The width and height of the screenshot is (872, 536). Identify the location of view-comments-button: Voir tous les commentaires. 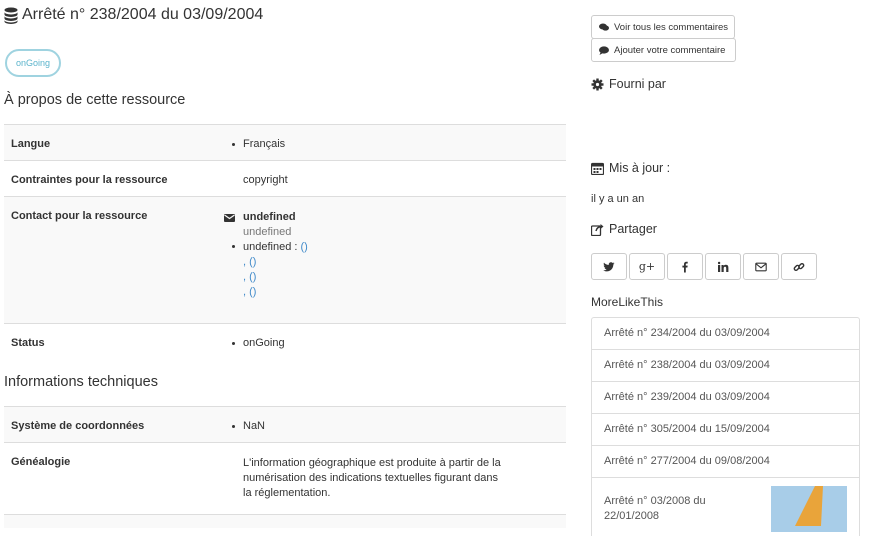
(663, 27).